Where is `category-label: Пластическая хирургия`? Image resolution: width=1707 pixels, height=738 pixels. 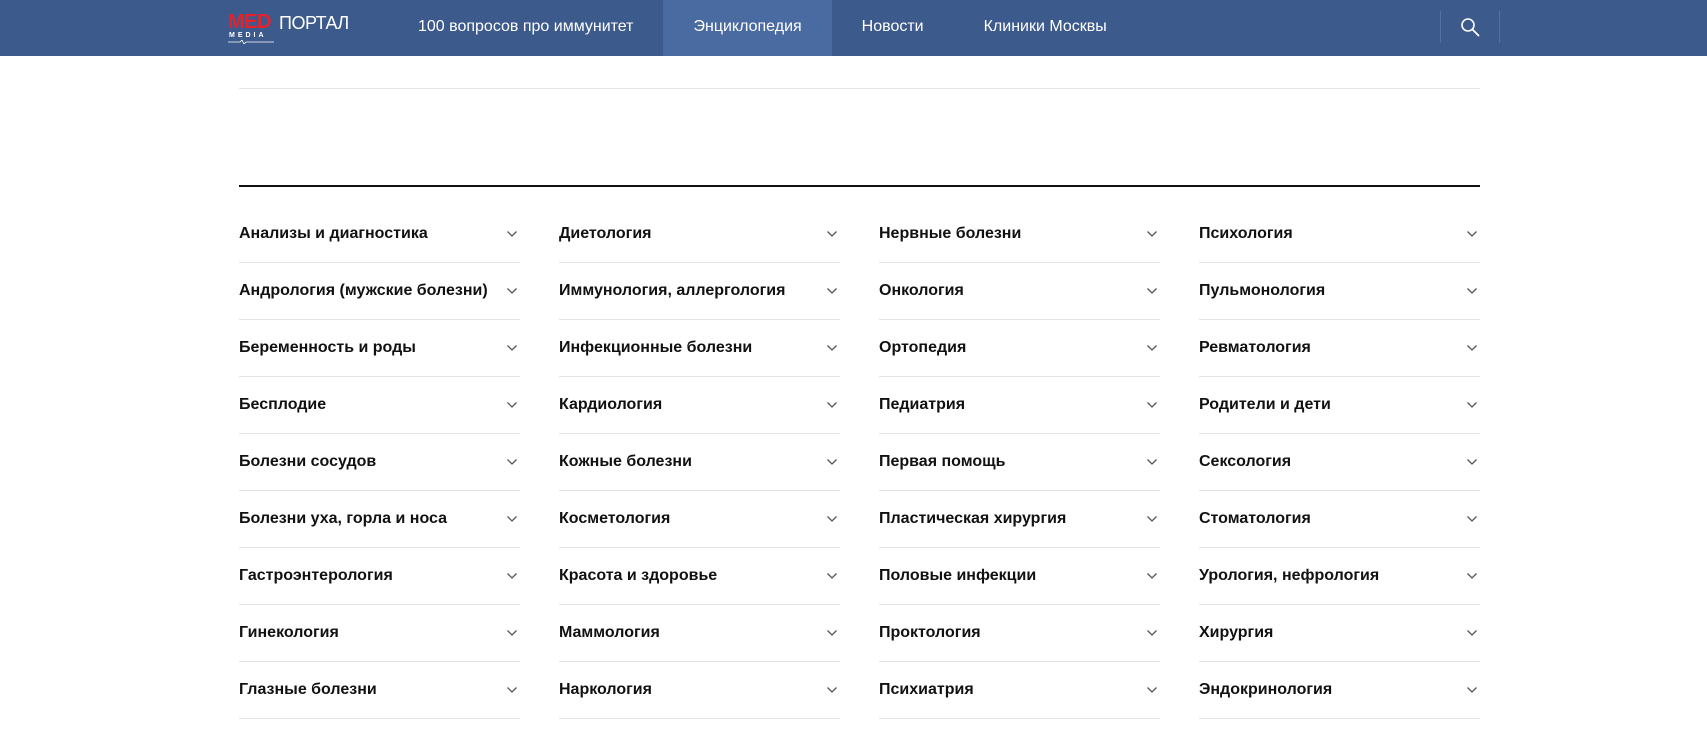 category-label: Пластическая хирургия is located at coordinates (973, 518).